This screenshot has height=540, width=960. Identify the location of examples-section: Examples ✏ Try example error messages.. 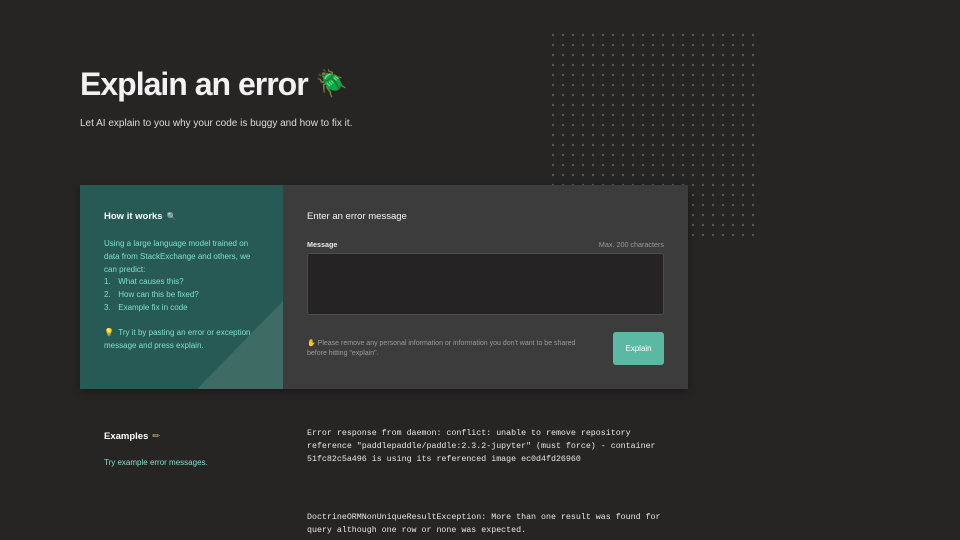
(156, 449).